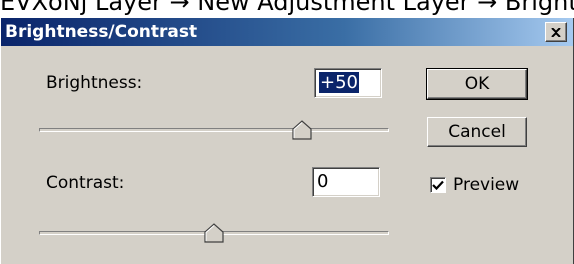 This screenshot has width=574, height=264. Describe the element at coordinates (477, 132) in the screenshot. I see `cancel-button: Cancel` at that location.